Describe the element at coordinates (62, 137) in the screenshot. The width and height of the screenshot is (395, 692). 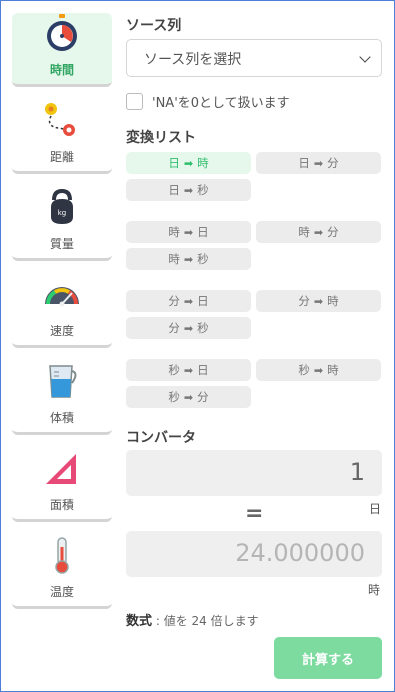
I see `sidebar-item-distance: 距離` at that location.